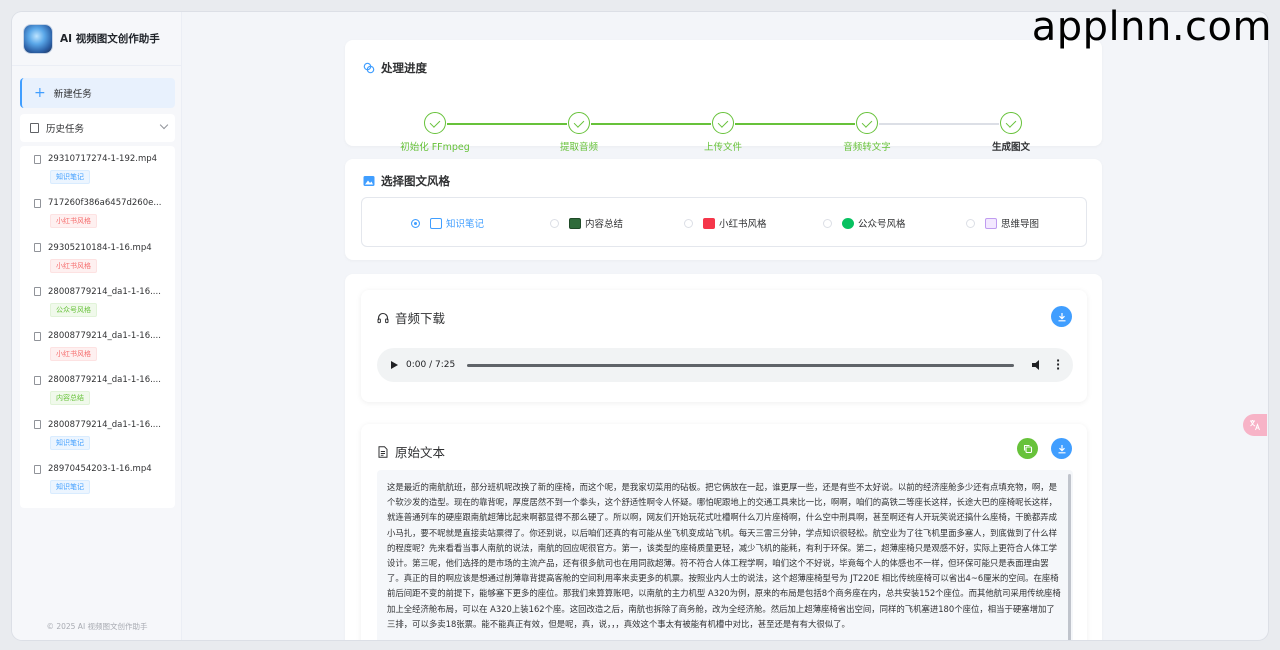  I want to click on monitor-chart-icon, so click(575, 223).